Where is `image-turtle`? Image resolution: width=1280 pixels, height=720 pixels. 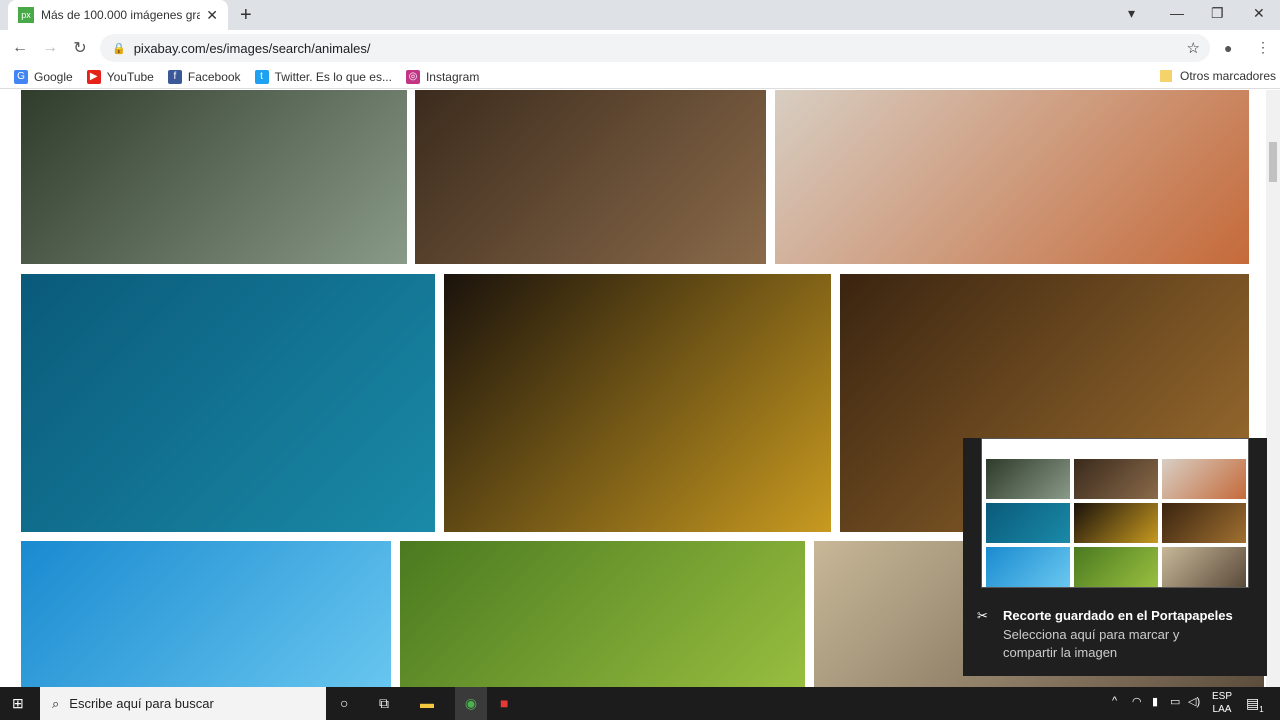
image-turtle is located at coordinates (228, 403).